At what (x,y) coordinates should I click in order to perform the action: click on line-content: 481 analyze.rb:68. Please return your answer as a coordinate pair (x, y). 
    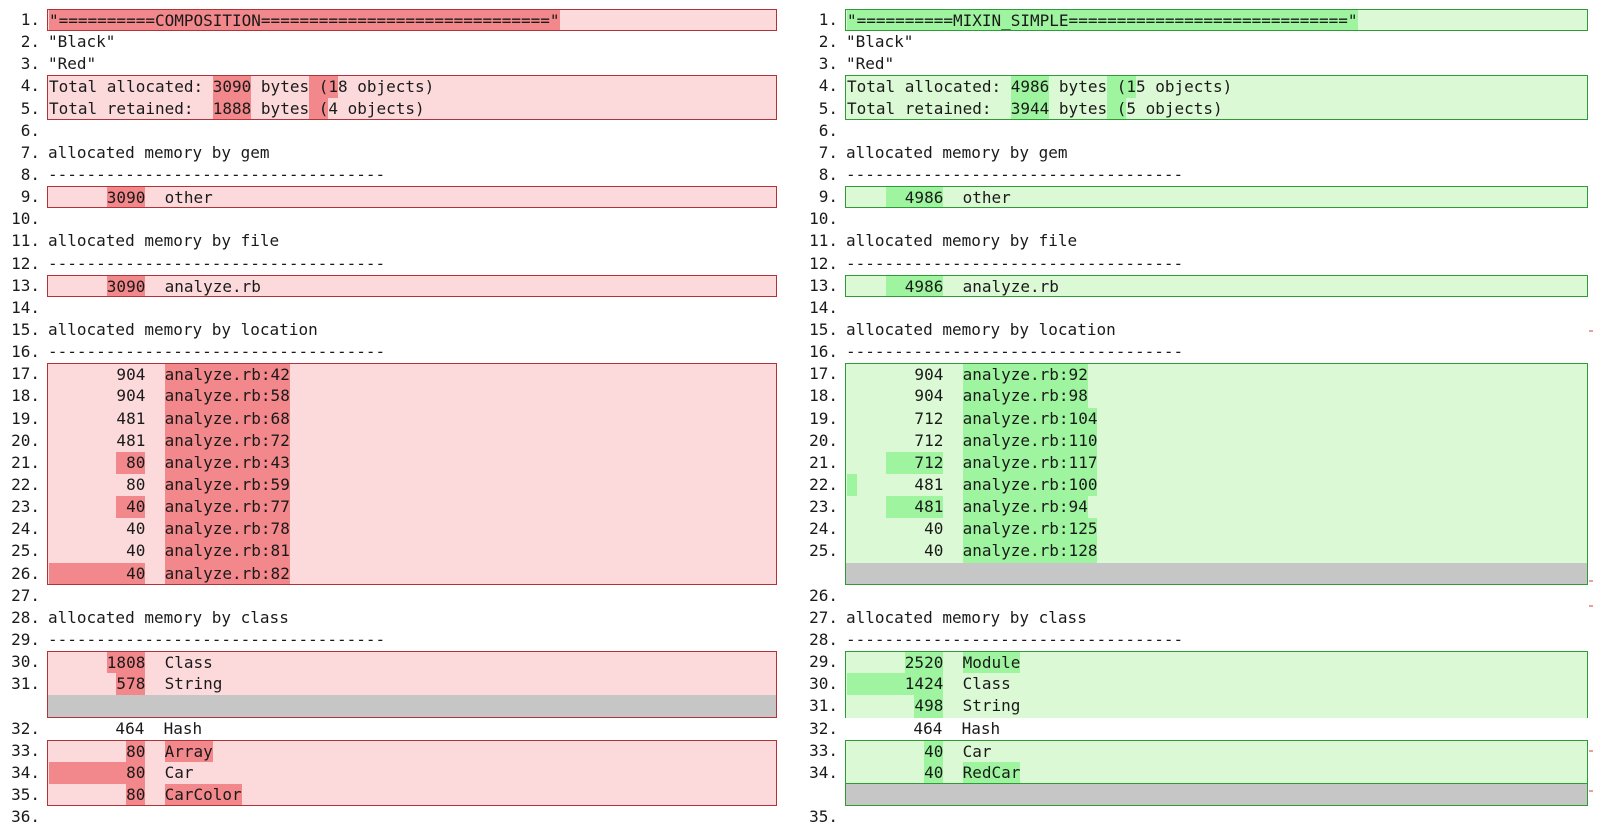
    Looking at the image, I should click on (412, 418).